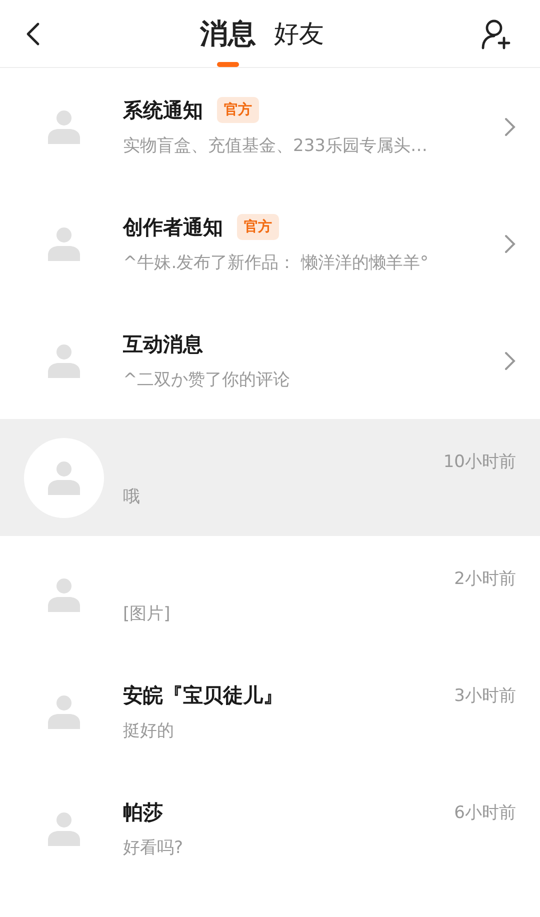  What do you see at coordinates (33, 34) in the screenshot?
I see `back-icon` at bounding box center [33, 34].